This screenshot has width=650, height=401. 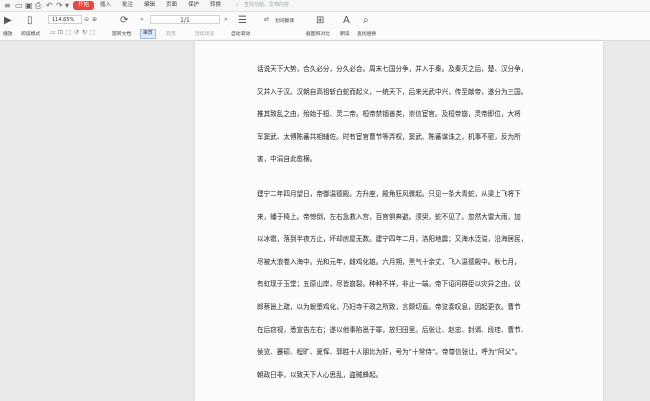 I want to click on menu-item-start: 开始, so click(x=84, y=5).